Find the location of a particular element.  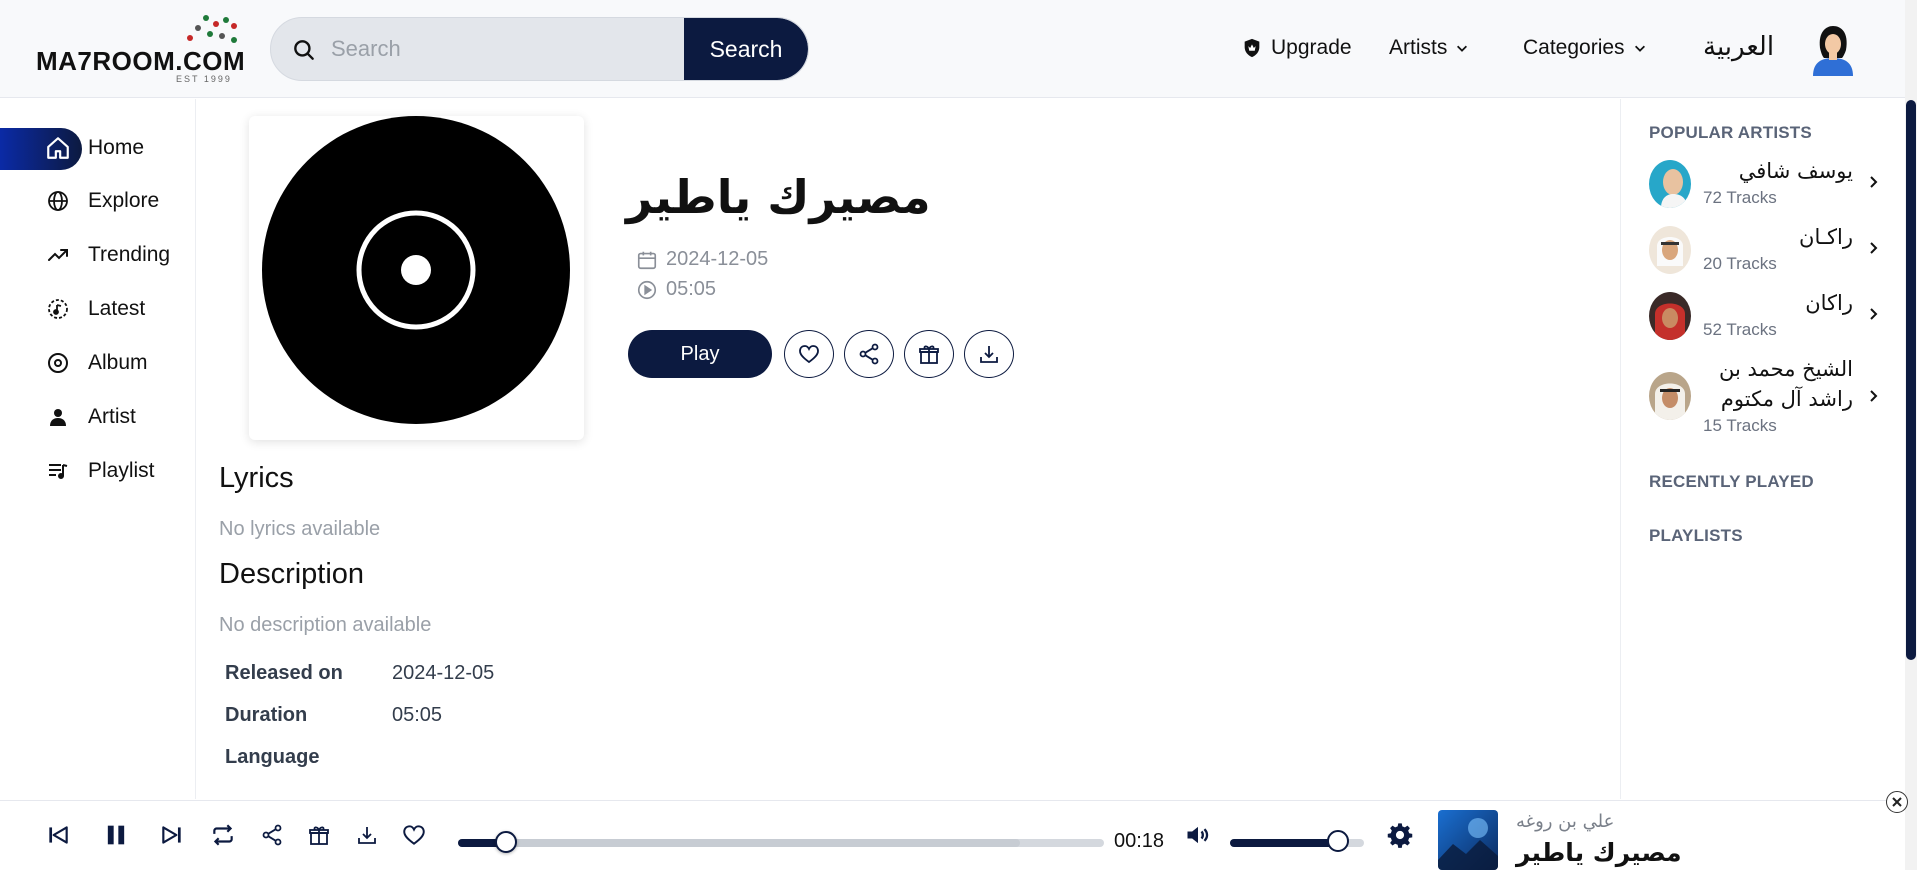

sidebar-item-home: Home is located at coordinates (98, 148).